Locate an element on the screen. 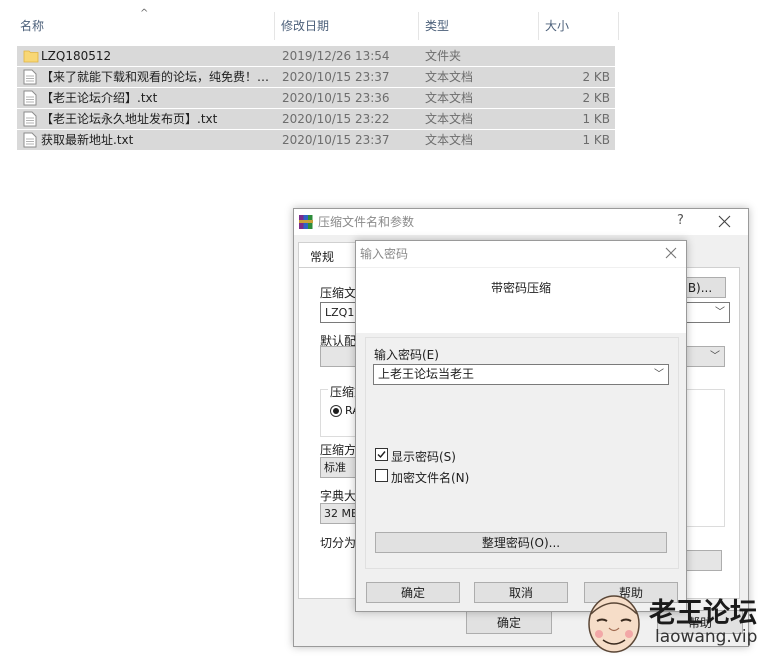 The image size is (773, 672). show-password-checkbox is located at coordinates (381, 454).